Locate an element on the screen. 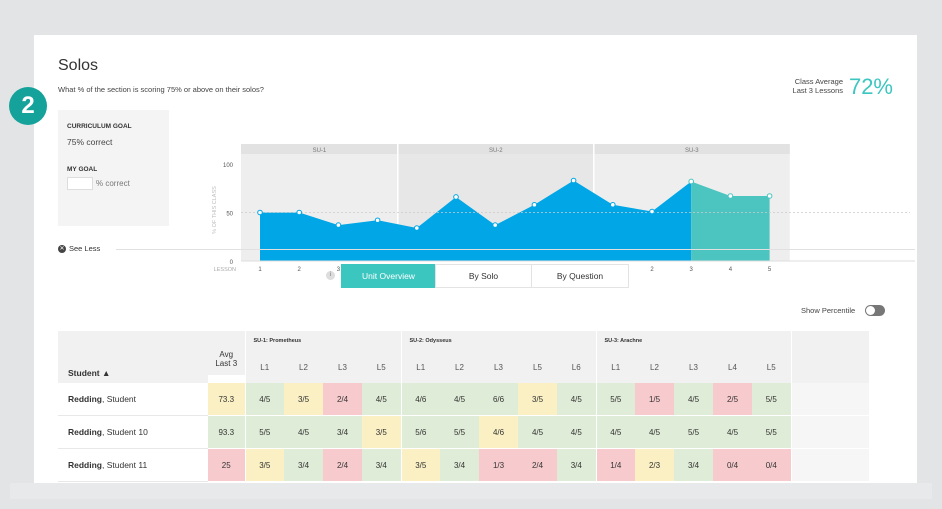 This screenshot has height=509, width=942. close-circle-icon: ✕ is located at coordinates (62, 248).